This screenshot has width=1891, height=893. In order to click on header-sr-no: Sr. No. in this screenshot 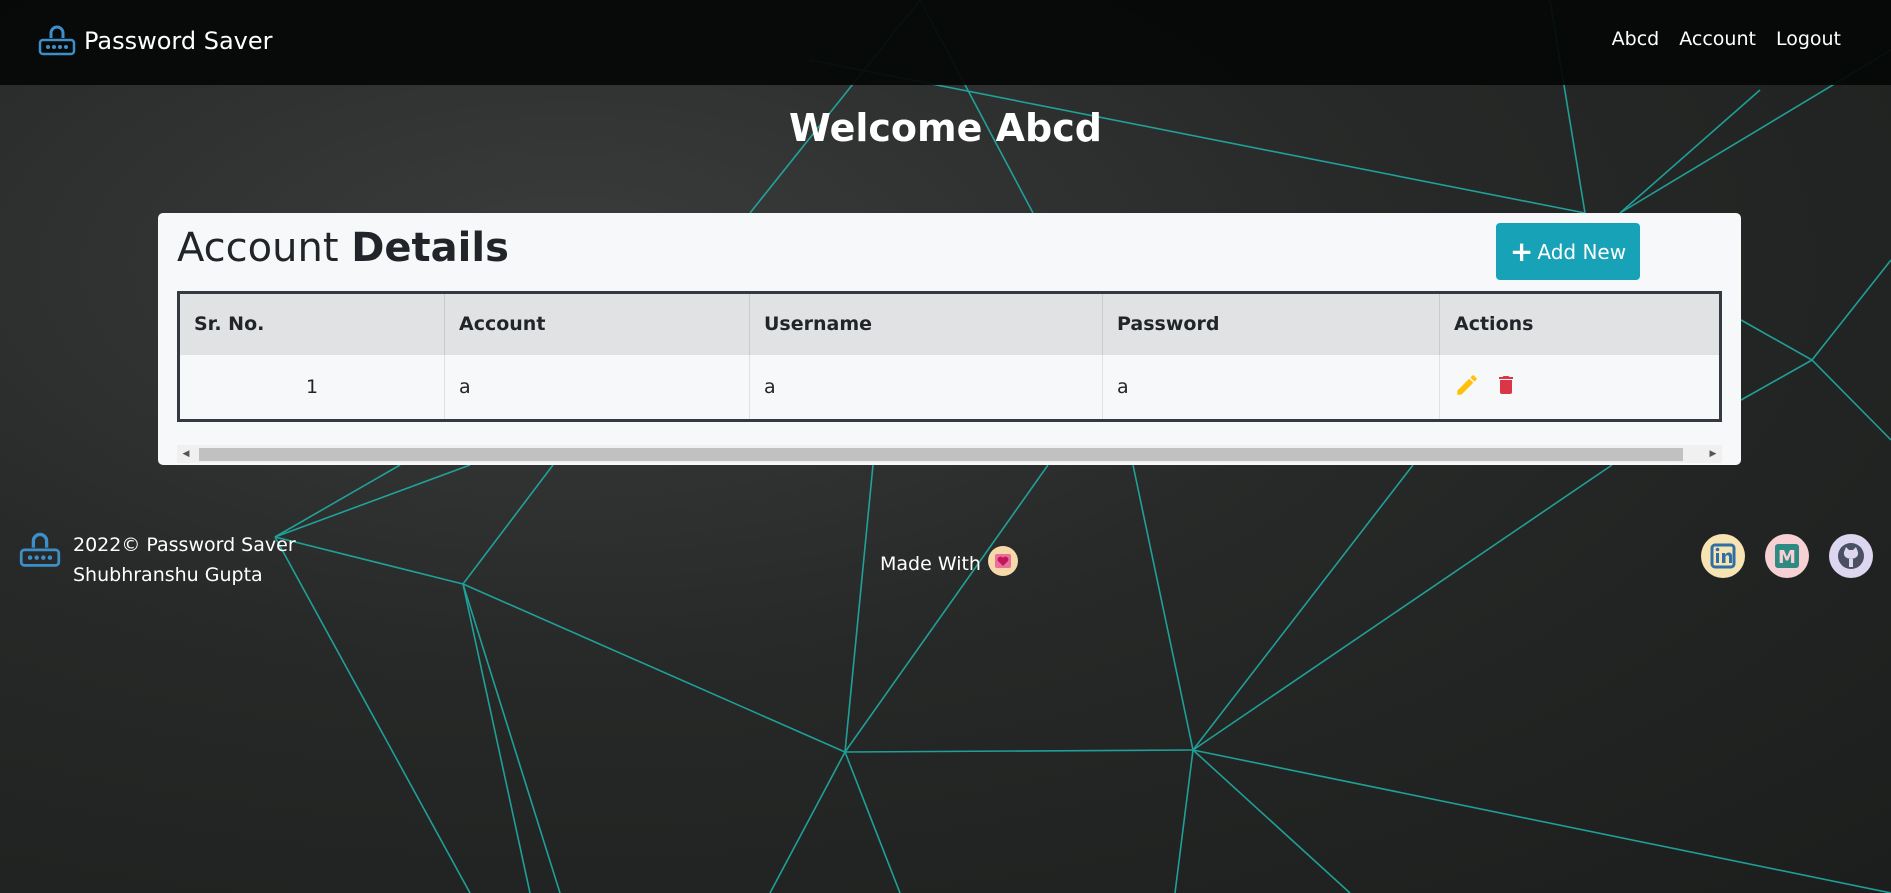, I will do `click(311, 323)`.